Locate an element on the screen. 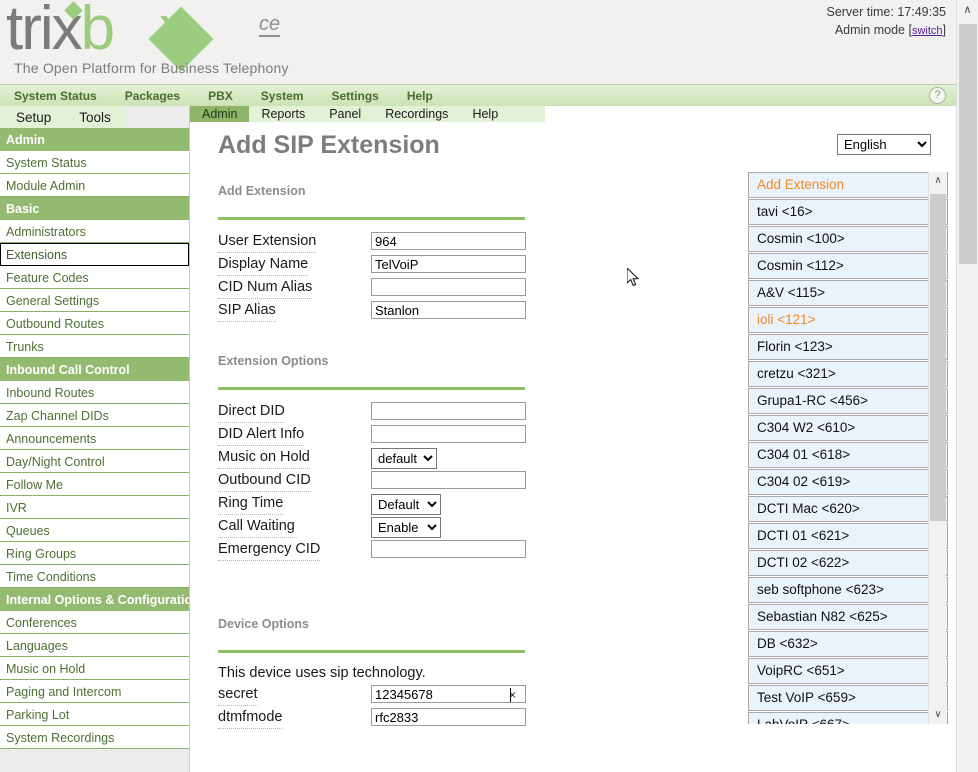  page-scrollbar: ∧ is located at coordinates (967, 386).